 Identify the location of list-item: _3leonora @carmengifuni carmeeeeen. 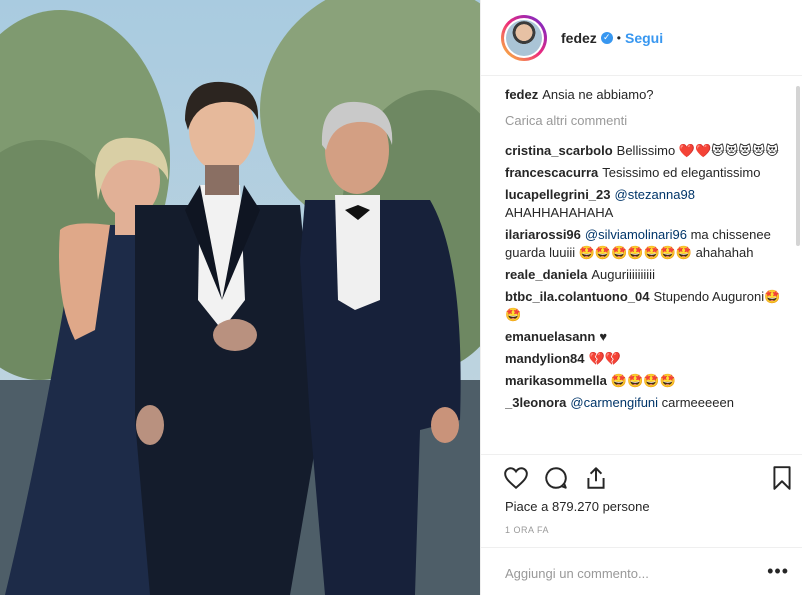
(647, 403).